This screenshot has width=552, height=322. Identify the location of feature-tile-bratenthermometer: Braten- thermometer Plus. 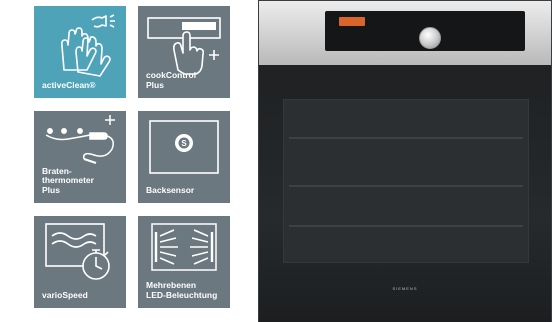
(80, 157).